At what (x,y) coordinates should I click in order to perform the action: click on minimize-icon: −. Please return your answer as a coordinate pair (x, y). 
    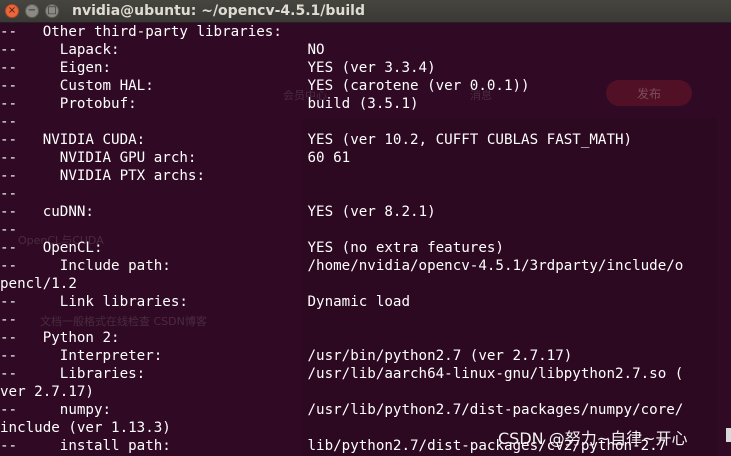
    Looking at the image, I should click on (32, 10).